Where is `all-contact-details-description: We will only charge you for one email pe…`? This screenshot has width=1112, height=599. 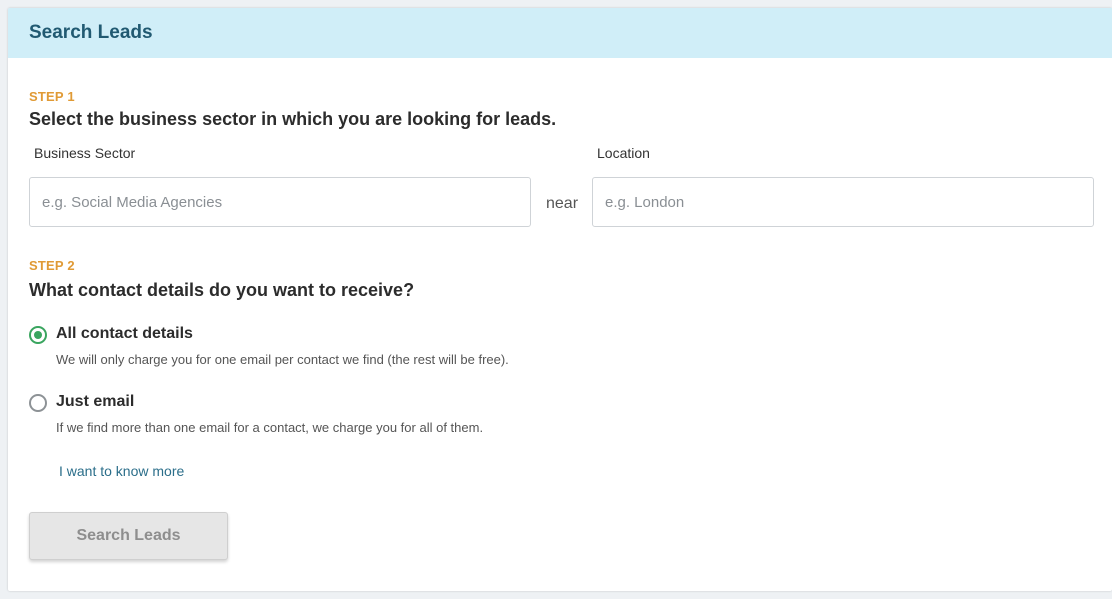
all-contact-details-description: We will only charge you for one email pe… is located at coordinates (282, 359).